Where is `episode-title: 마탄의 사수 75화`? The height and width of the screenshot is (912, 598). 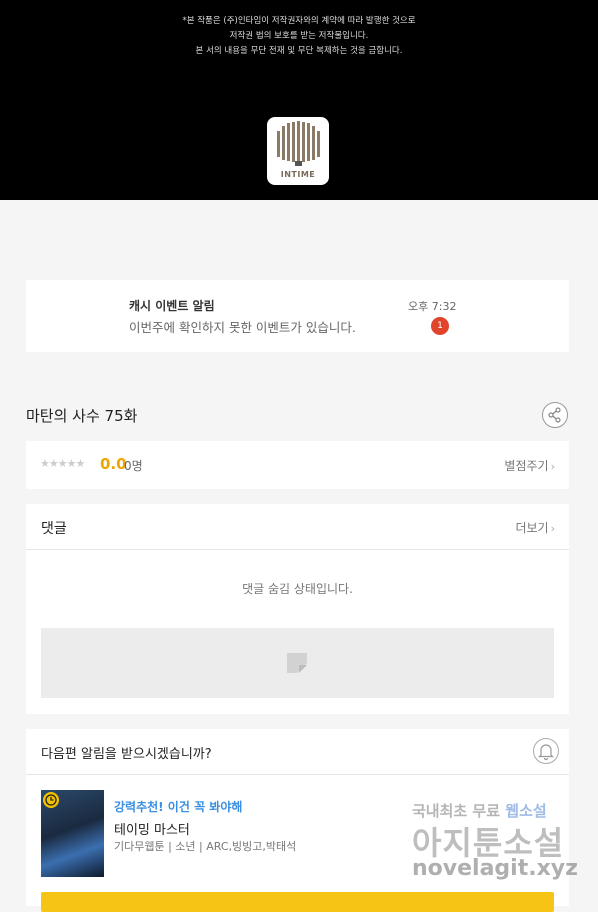 episode-title: 마탄의 사수 75화 is located at coordinates (82, 416).